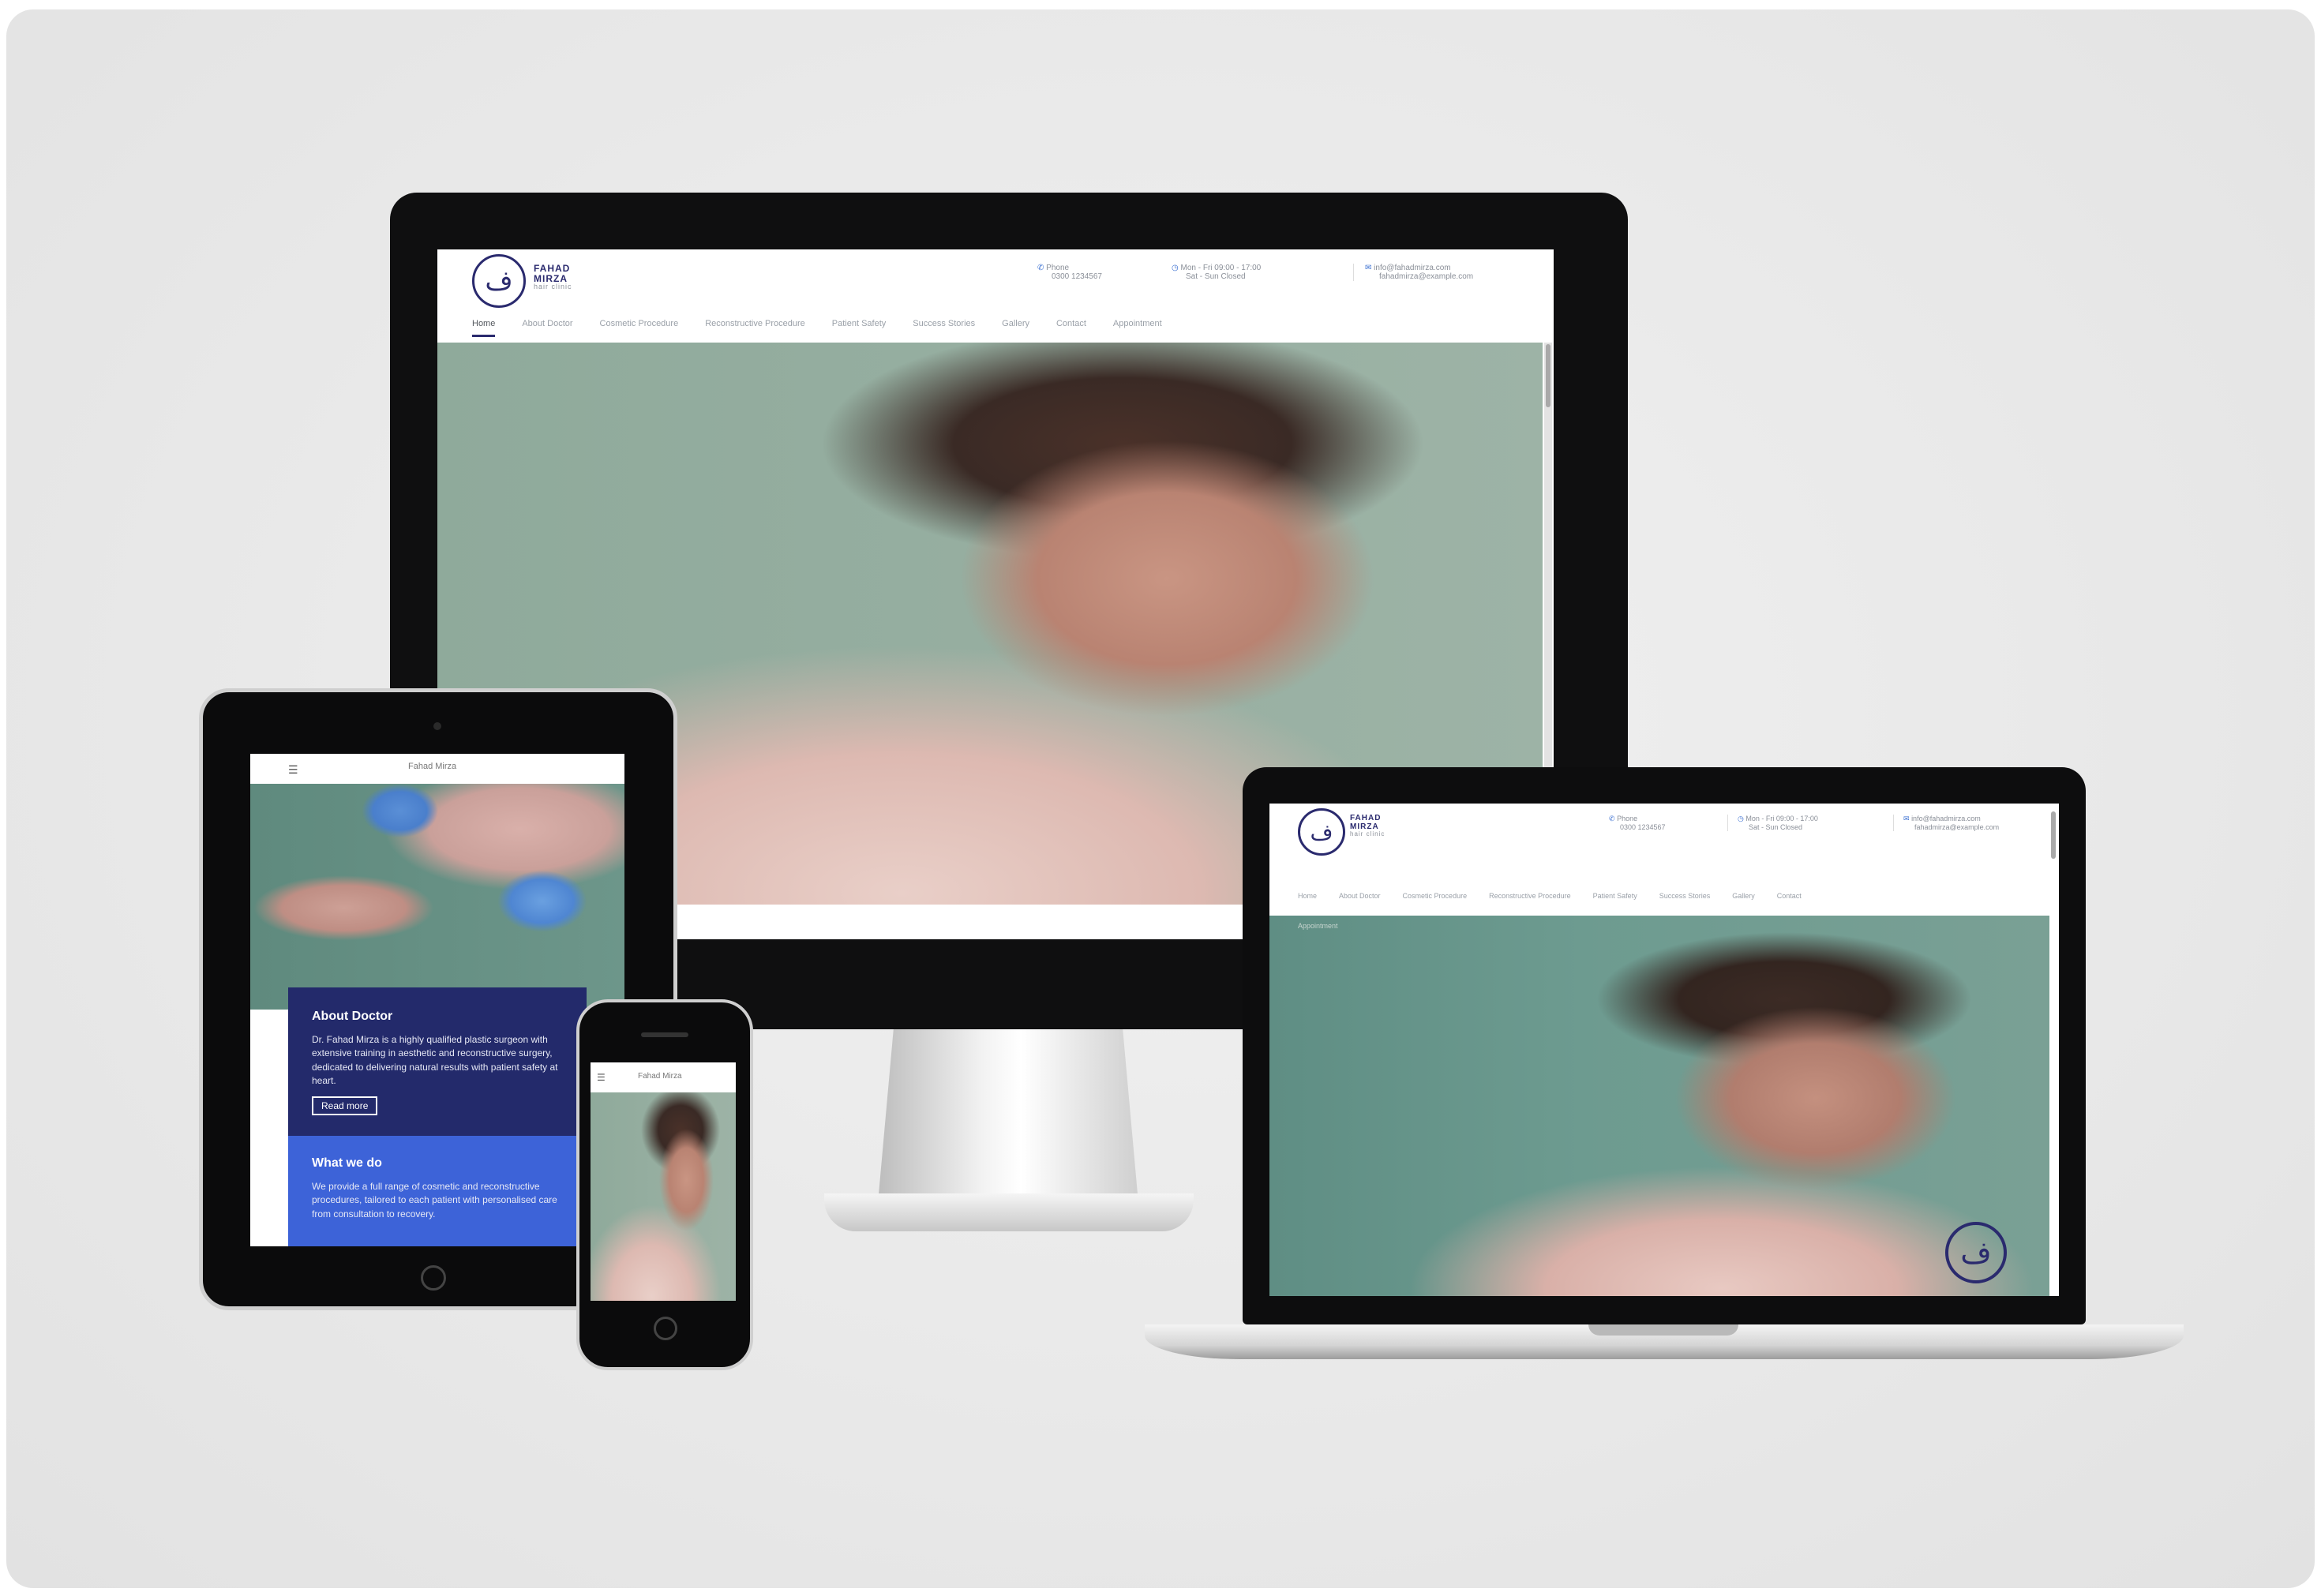 The height and width of the screenshot is (1596, 2321). Describe the element at coordinates (1137, 328) in the screenshot. I see `nav-appointment: Appointment` at that location.